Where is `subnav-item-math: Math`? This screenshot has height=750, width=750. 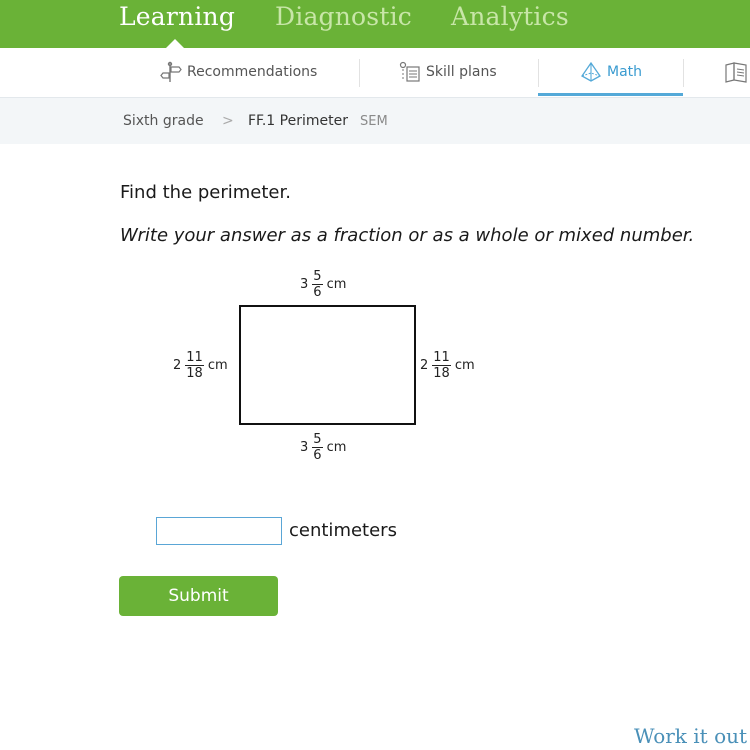 subnav-item-math: Math is located at coordinates (611, 72).